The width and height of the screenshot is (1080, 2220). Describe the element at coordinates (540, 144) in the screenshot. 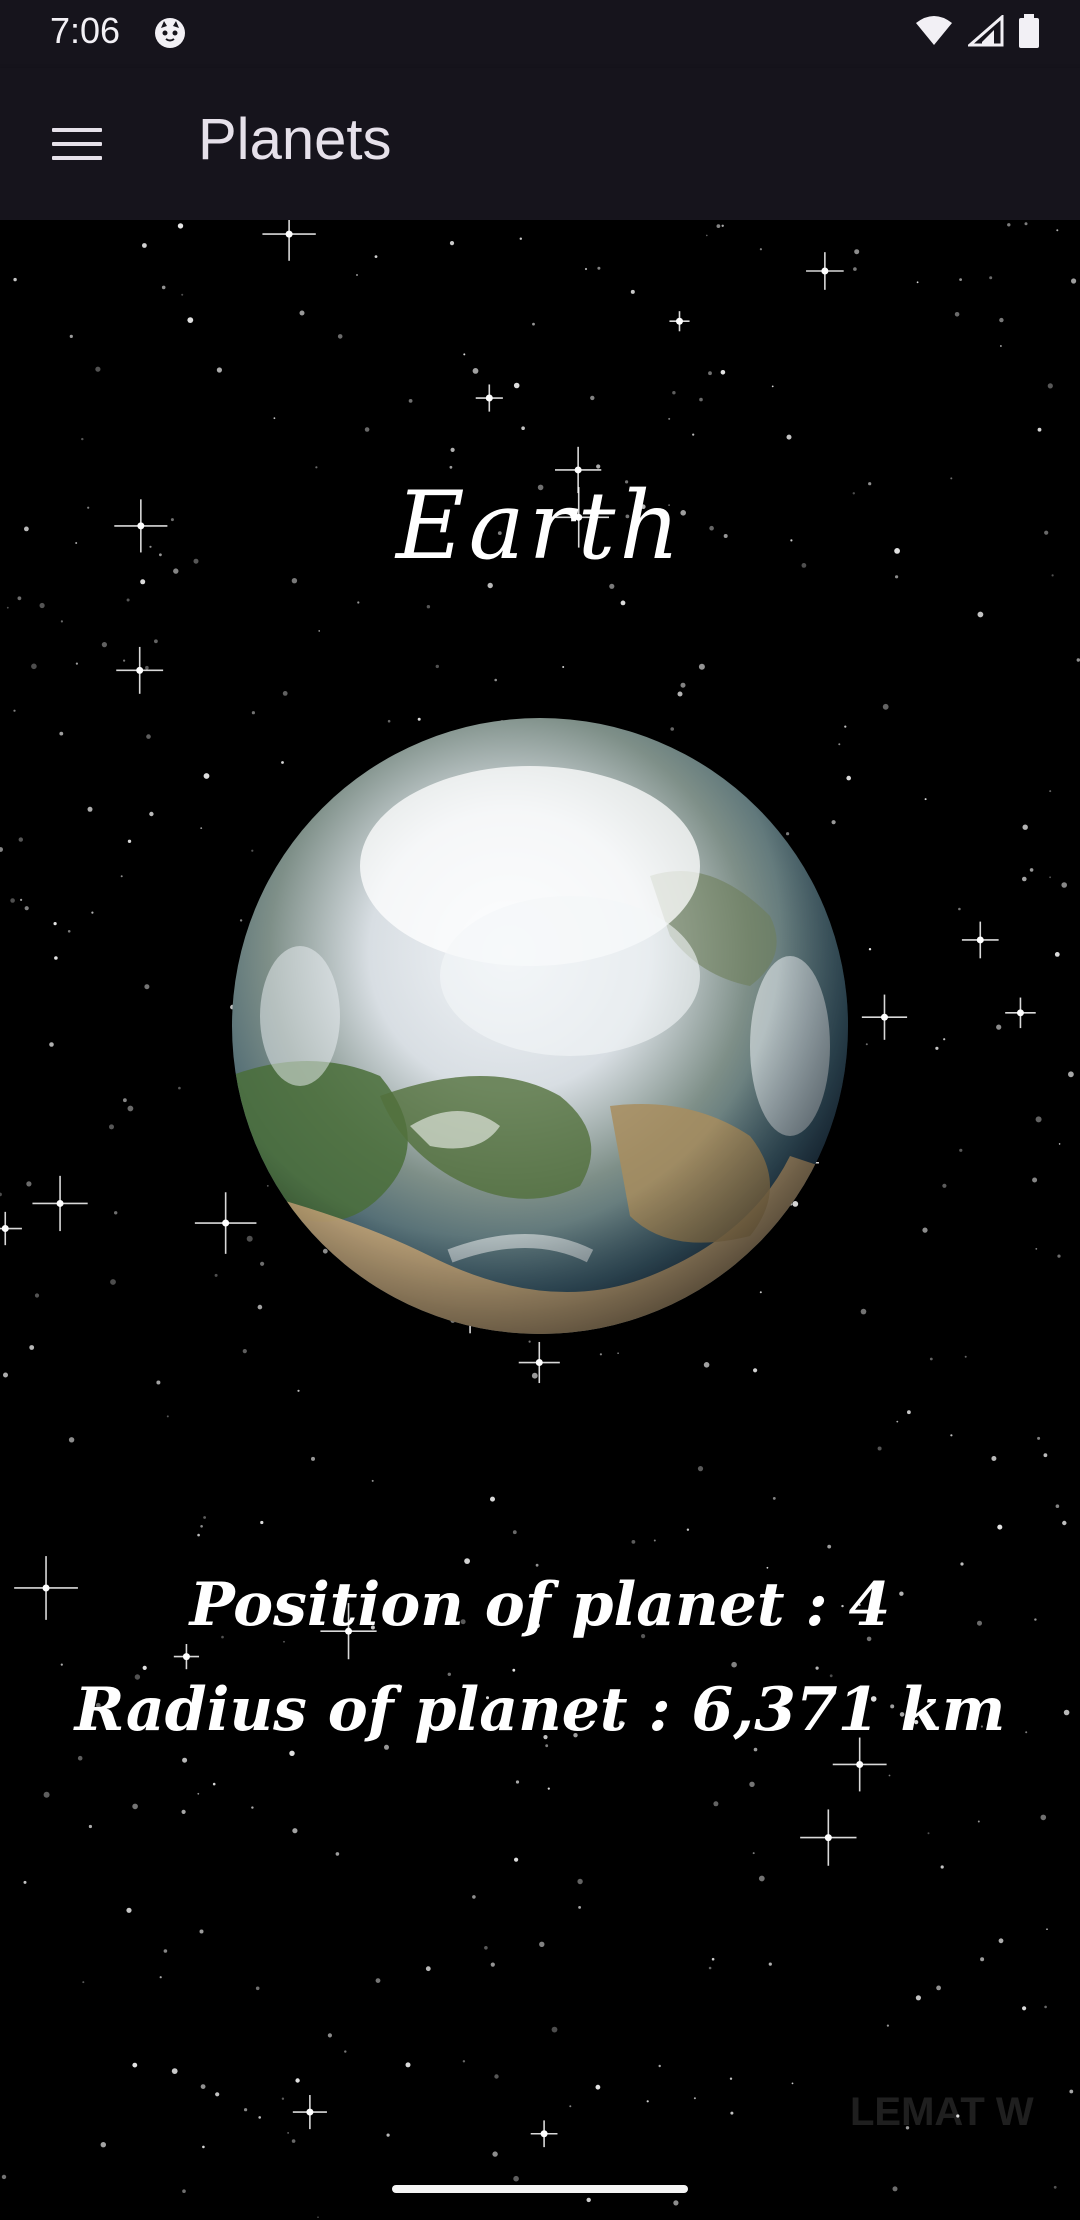

I see `app-bar: Planets` at that location.